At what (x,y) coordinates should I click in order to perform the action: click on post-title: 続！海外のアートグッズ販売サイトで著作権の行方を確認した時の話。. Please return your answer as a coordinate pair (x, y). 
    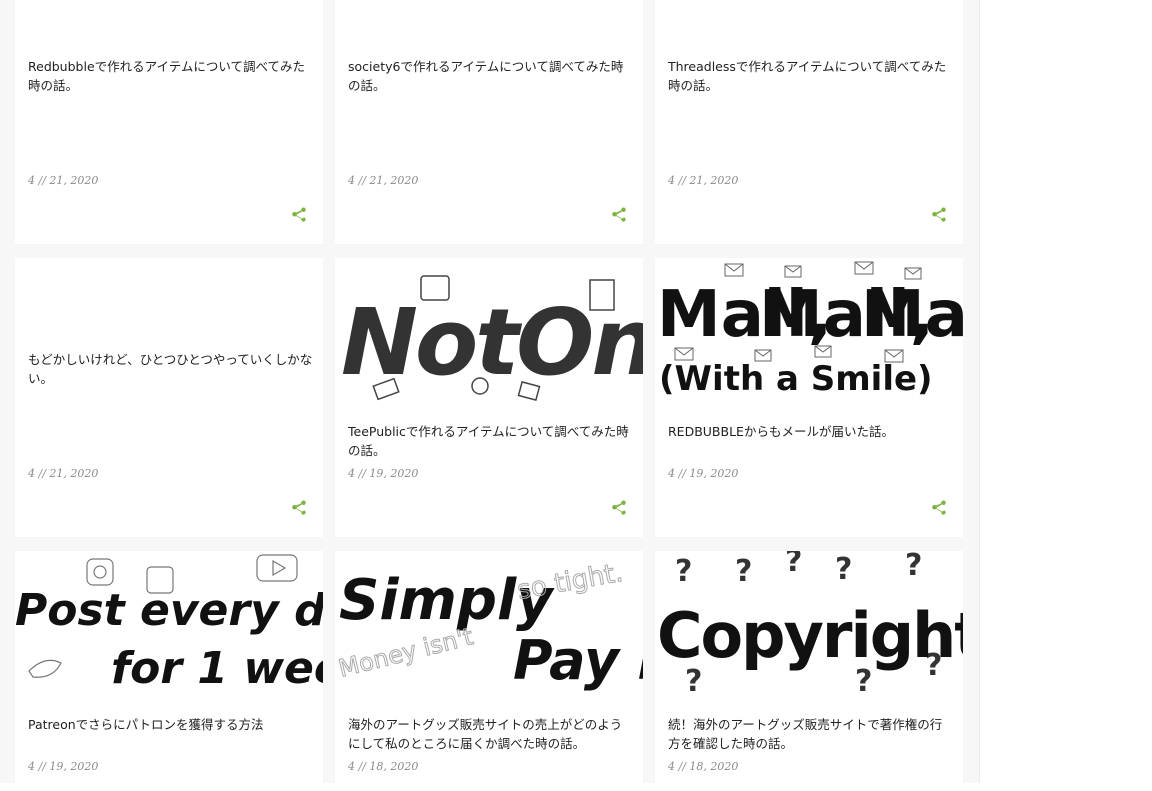
    Looking at the image, I should click on (811, 734).